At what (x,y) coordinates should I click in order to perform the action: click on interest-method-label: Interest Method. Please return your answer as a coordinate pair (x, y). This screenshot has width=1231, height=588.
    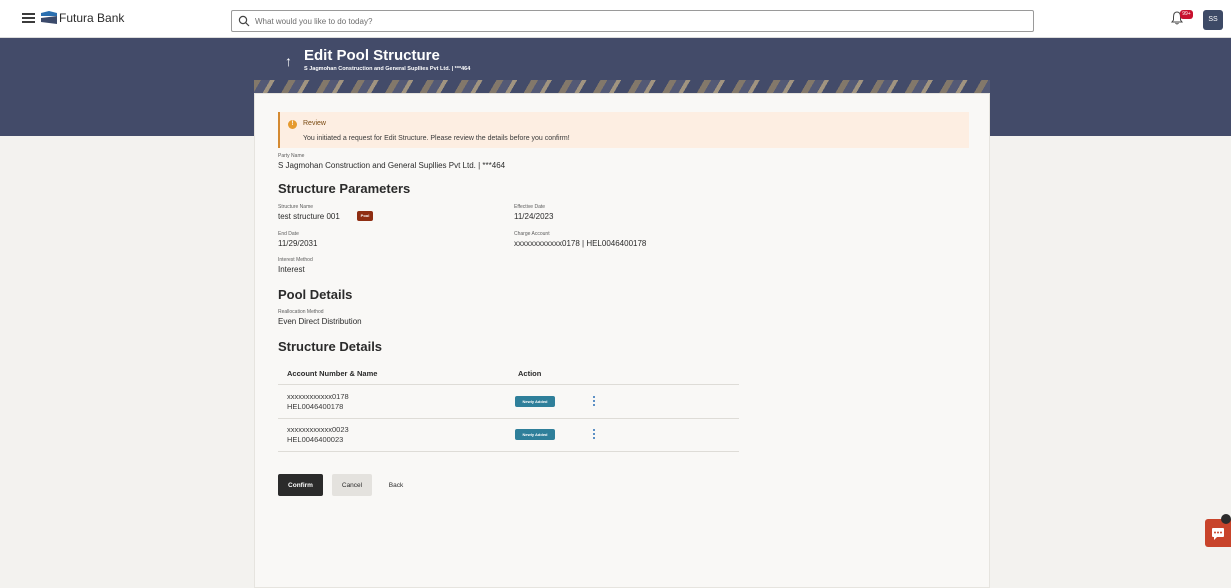
    Looking at the image, I should click on (295, 260).